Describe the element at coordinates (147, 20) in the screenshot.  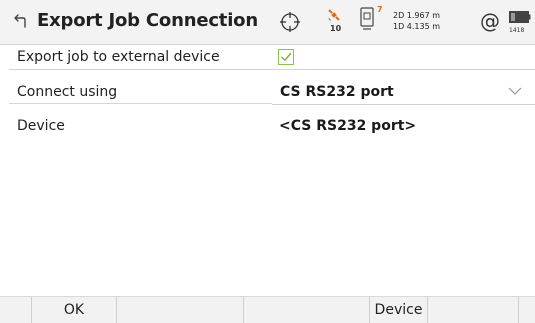
I see `page-title: Export Job Connection` at that location.